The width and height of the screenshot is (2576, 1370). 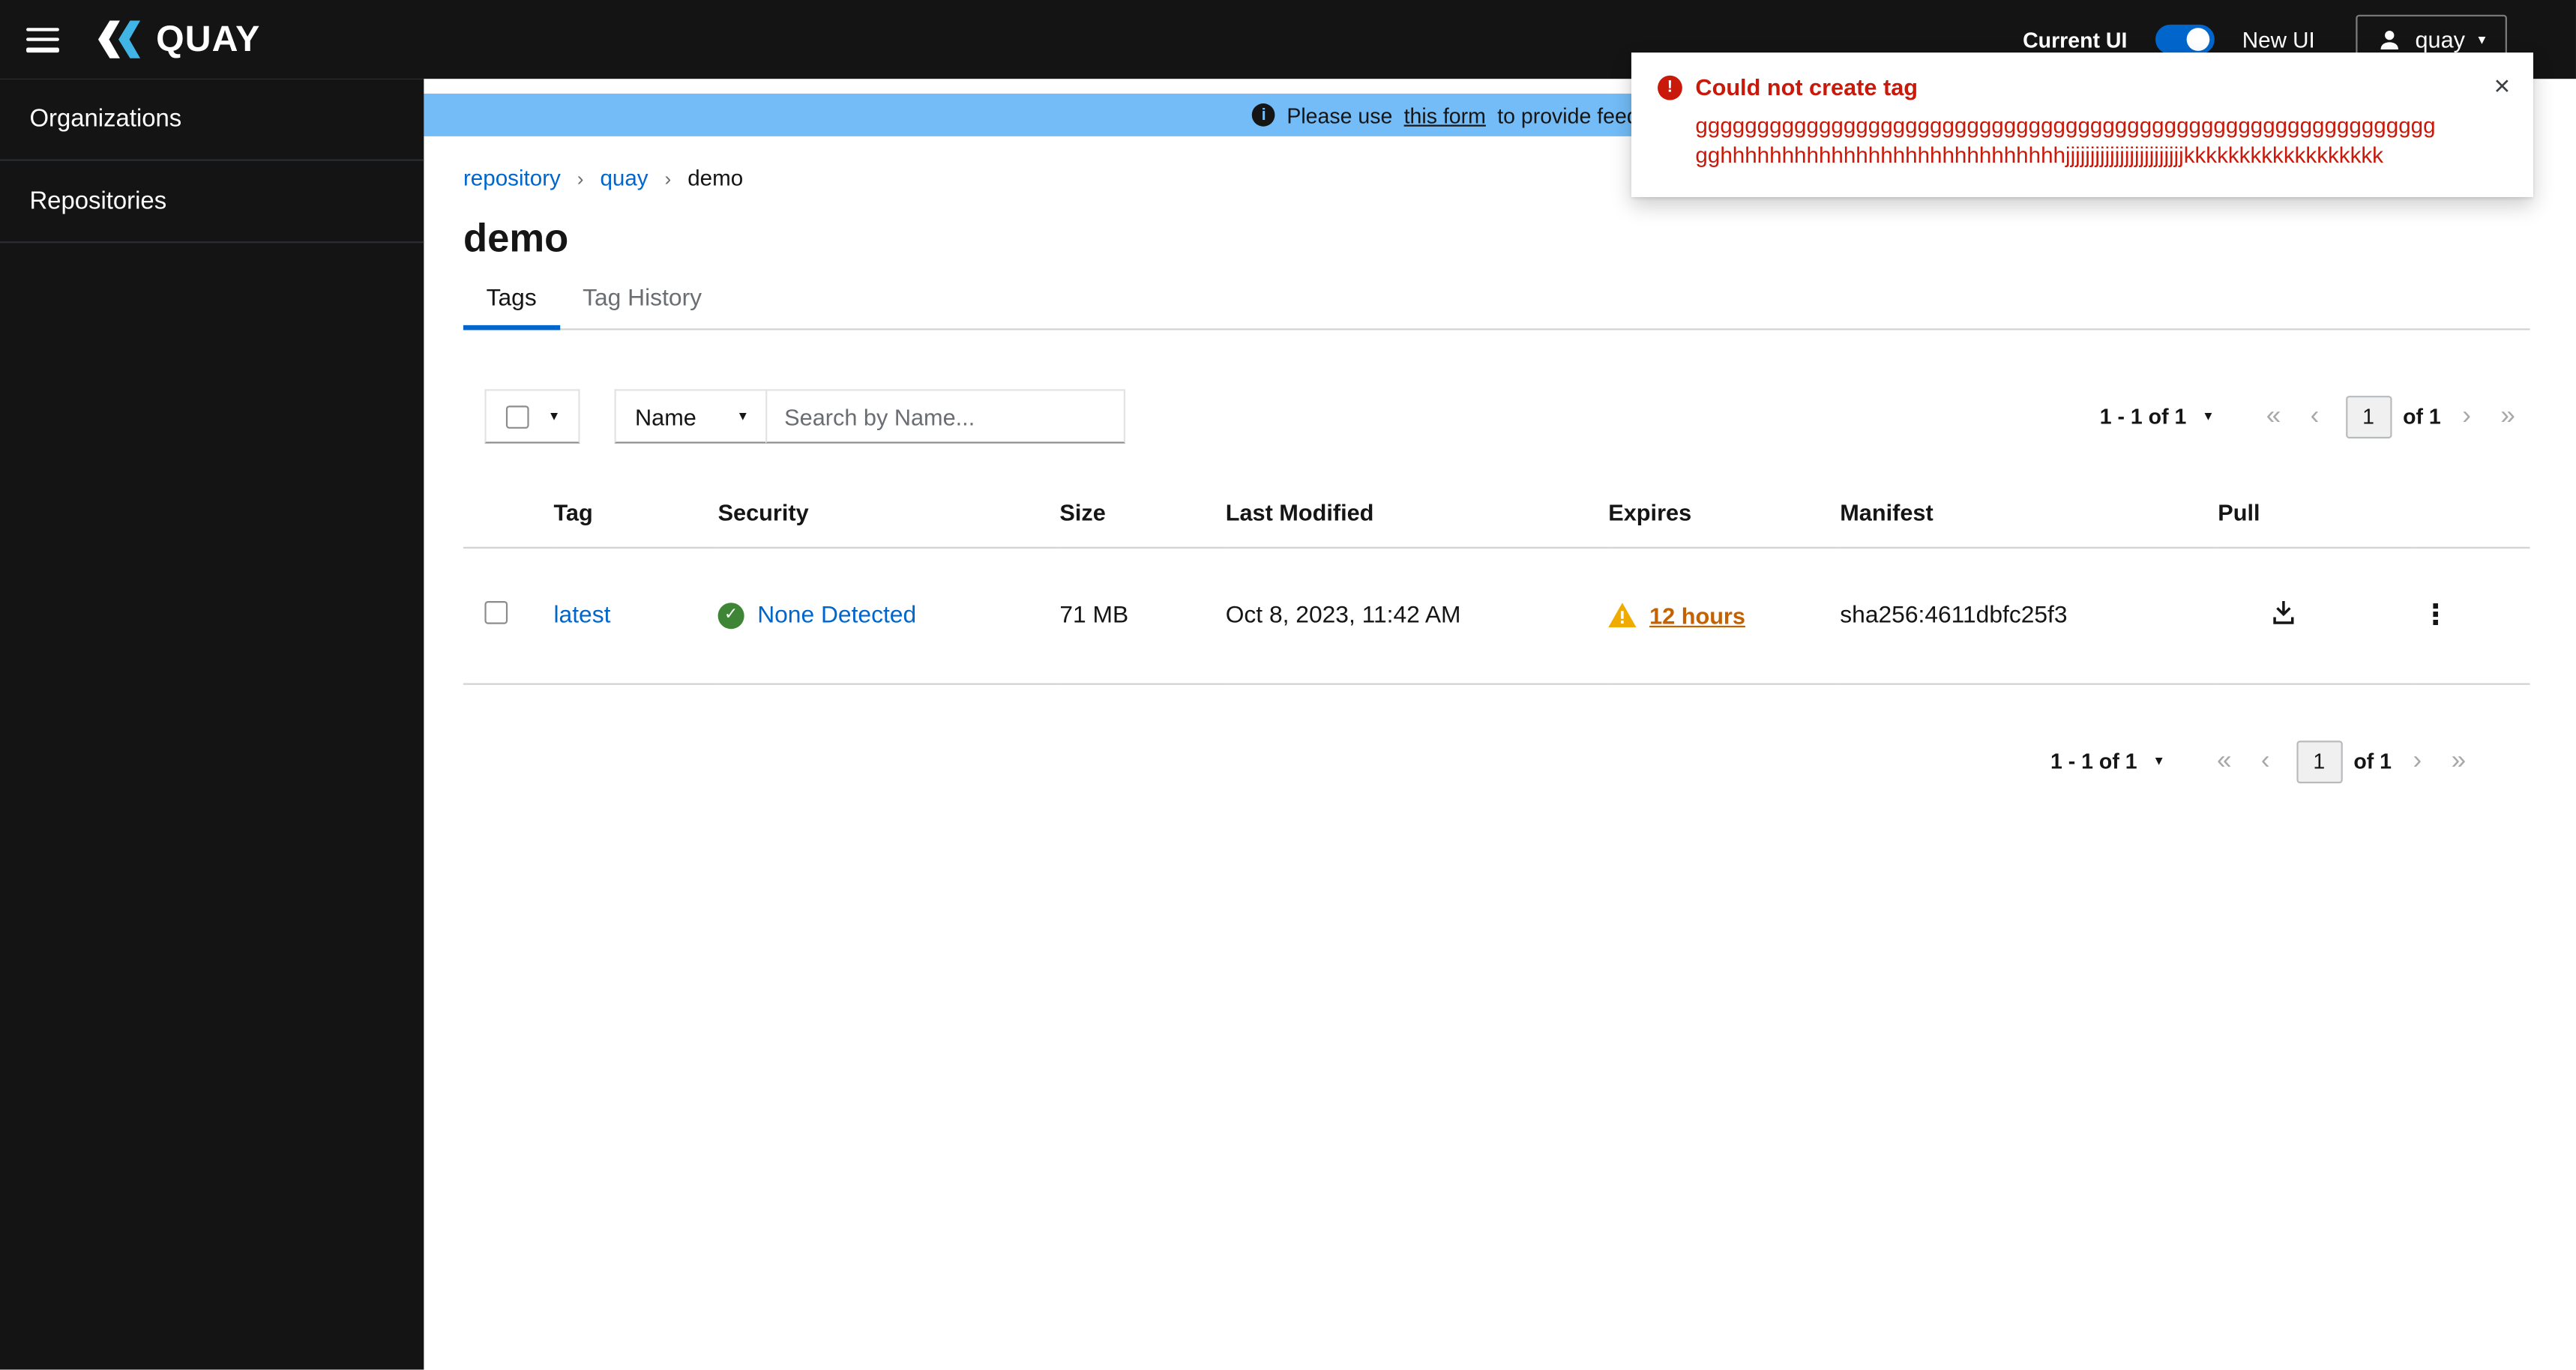 What do you see at coordinates (2029, 615) in the screenshot?
I see `manifest-cell: sha256:4611dbfc25f3` at bounding box center [2029, 615].